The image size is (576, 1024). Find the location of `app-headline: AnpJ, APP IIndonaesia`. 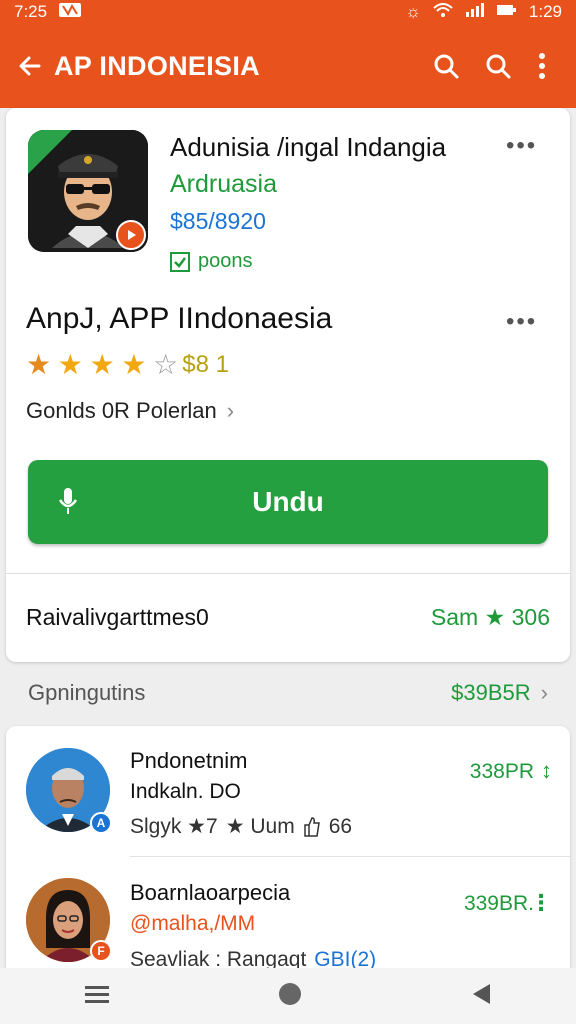

app-headline: AnpJ, APP IIndonaesia is located at coordinates (179, 318).